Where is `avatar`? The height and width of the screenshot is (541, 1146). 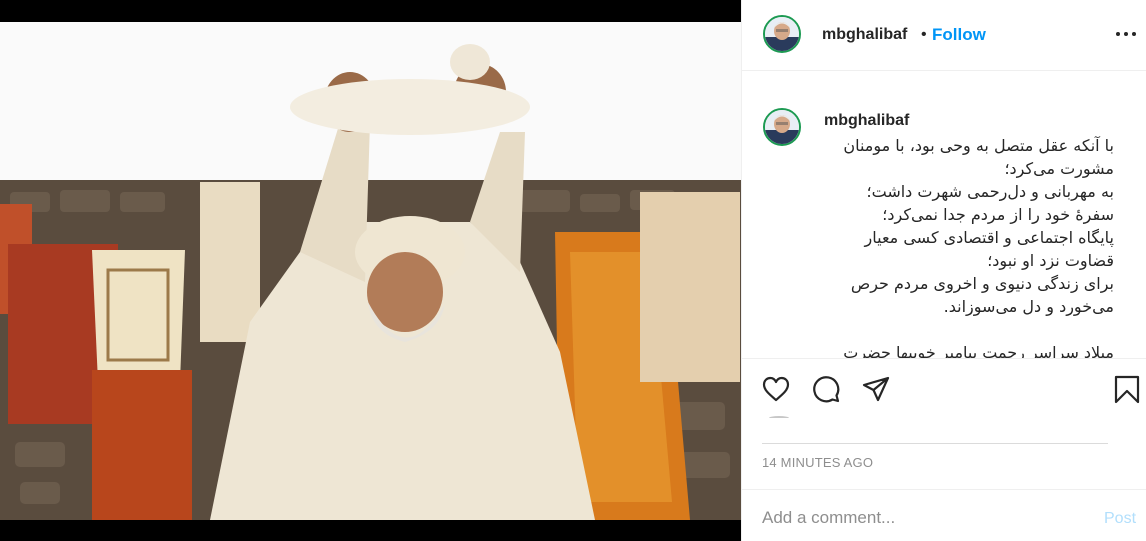 avatar is located at coordinates (782, 34).